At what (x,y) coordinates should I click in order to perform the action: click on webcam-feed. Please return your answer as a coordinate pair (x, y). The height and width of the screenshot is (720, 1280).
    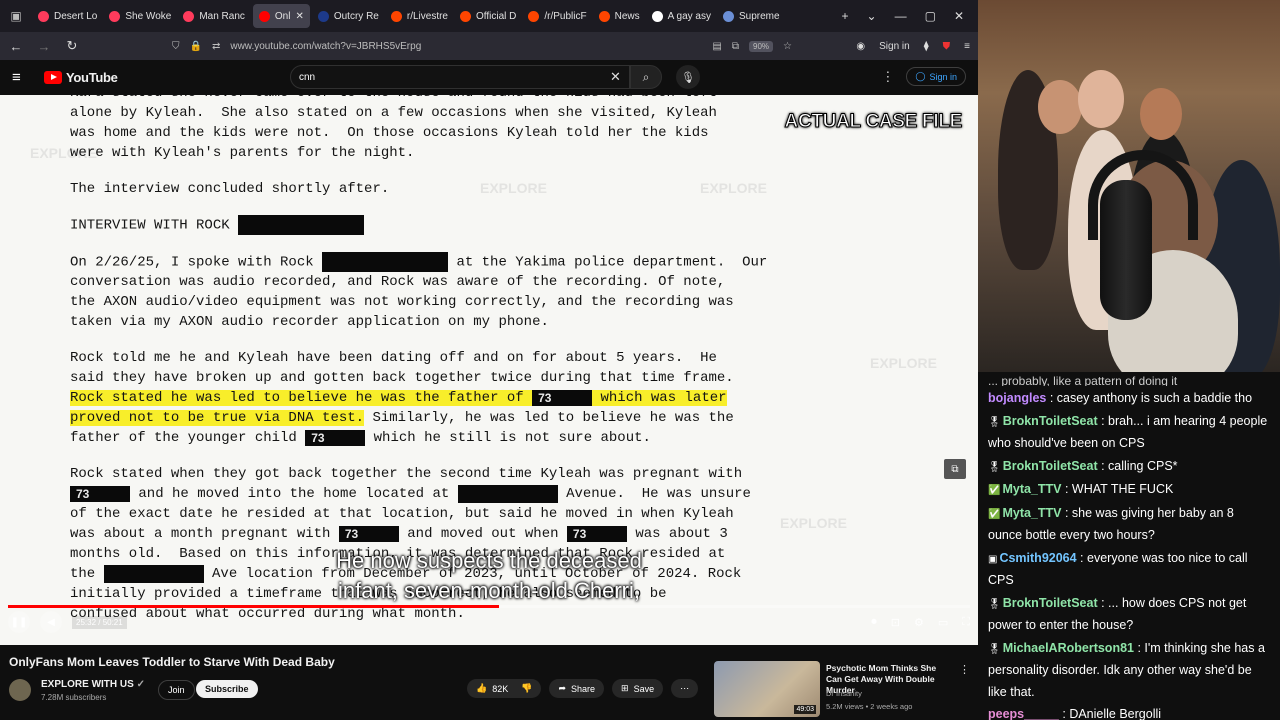
    Looking at the image, I should click on (1129, 186).